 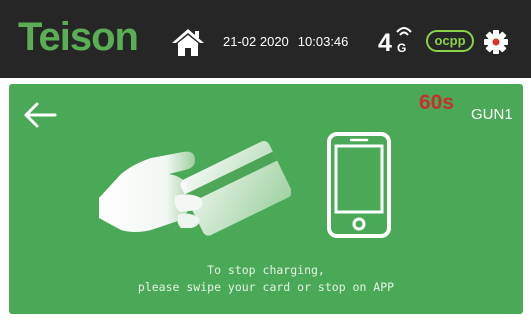 I want to click on instruction-line-2: please swipe your card or stop on APP, so click(x=266, y=287).